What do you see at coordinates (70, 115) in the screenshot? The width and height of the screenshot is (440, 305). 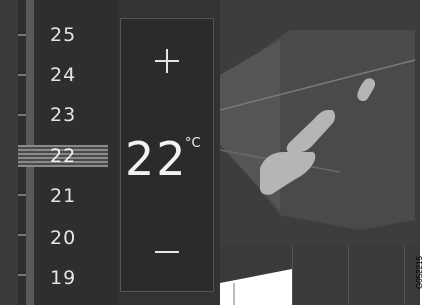 I see `scale-label-23: 23` at bounding box center [70, 115].